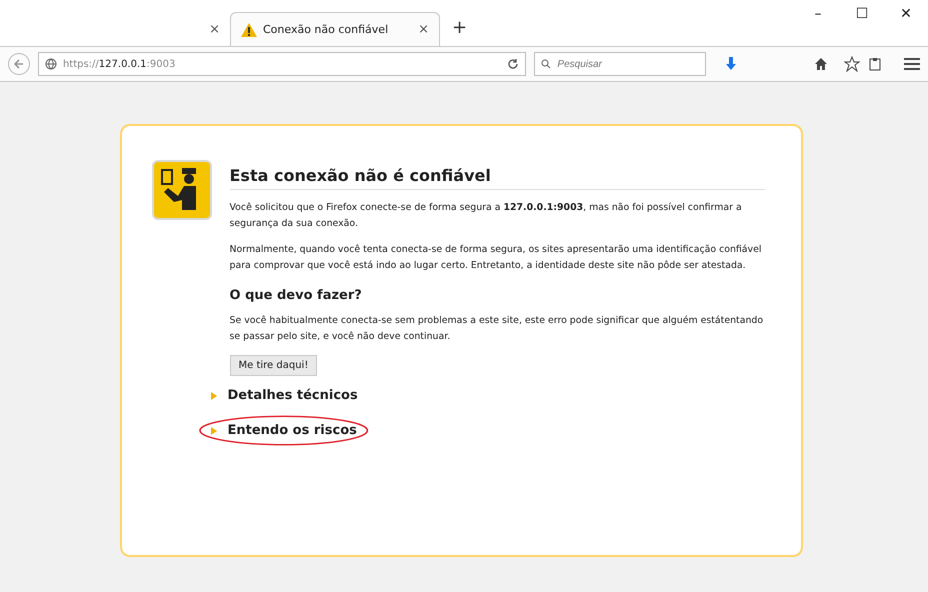  I want to click on window-control: ✕, so click(906, 14).